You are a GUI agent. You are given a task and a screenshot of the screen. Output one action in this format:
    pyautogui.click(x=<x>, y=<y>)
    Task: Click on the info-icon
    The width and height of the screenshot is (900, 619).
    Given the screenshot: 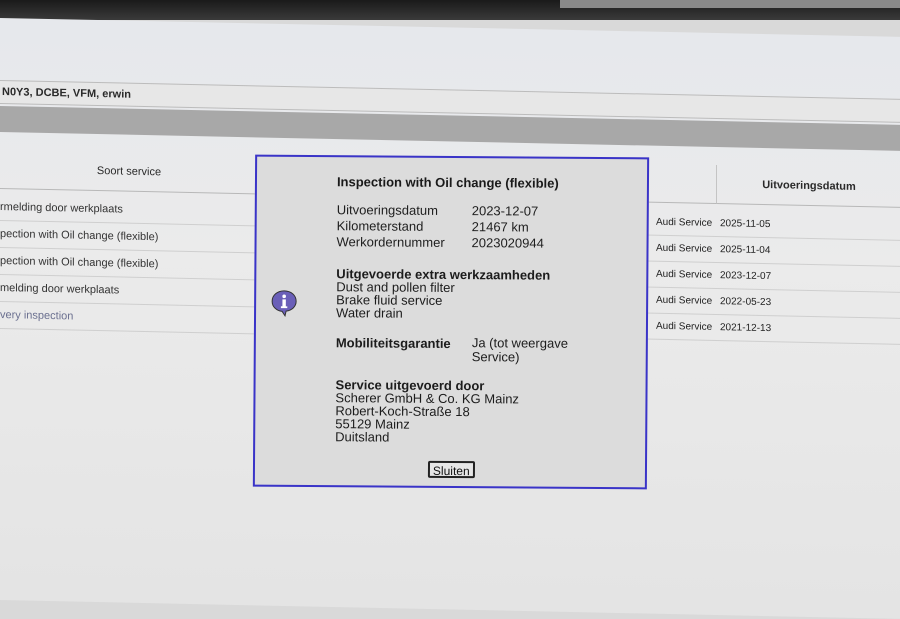 What is the action you would take?
    pyautogui.click(x=284, y=303)
    